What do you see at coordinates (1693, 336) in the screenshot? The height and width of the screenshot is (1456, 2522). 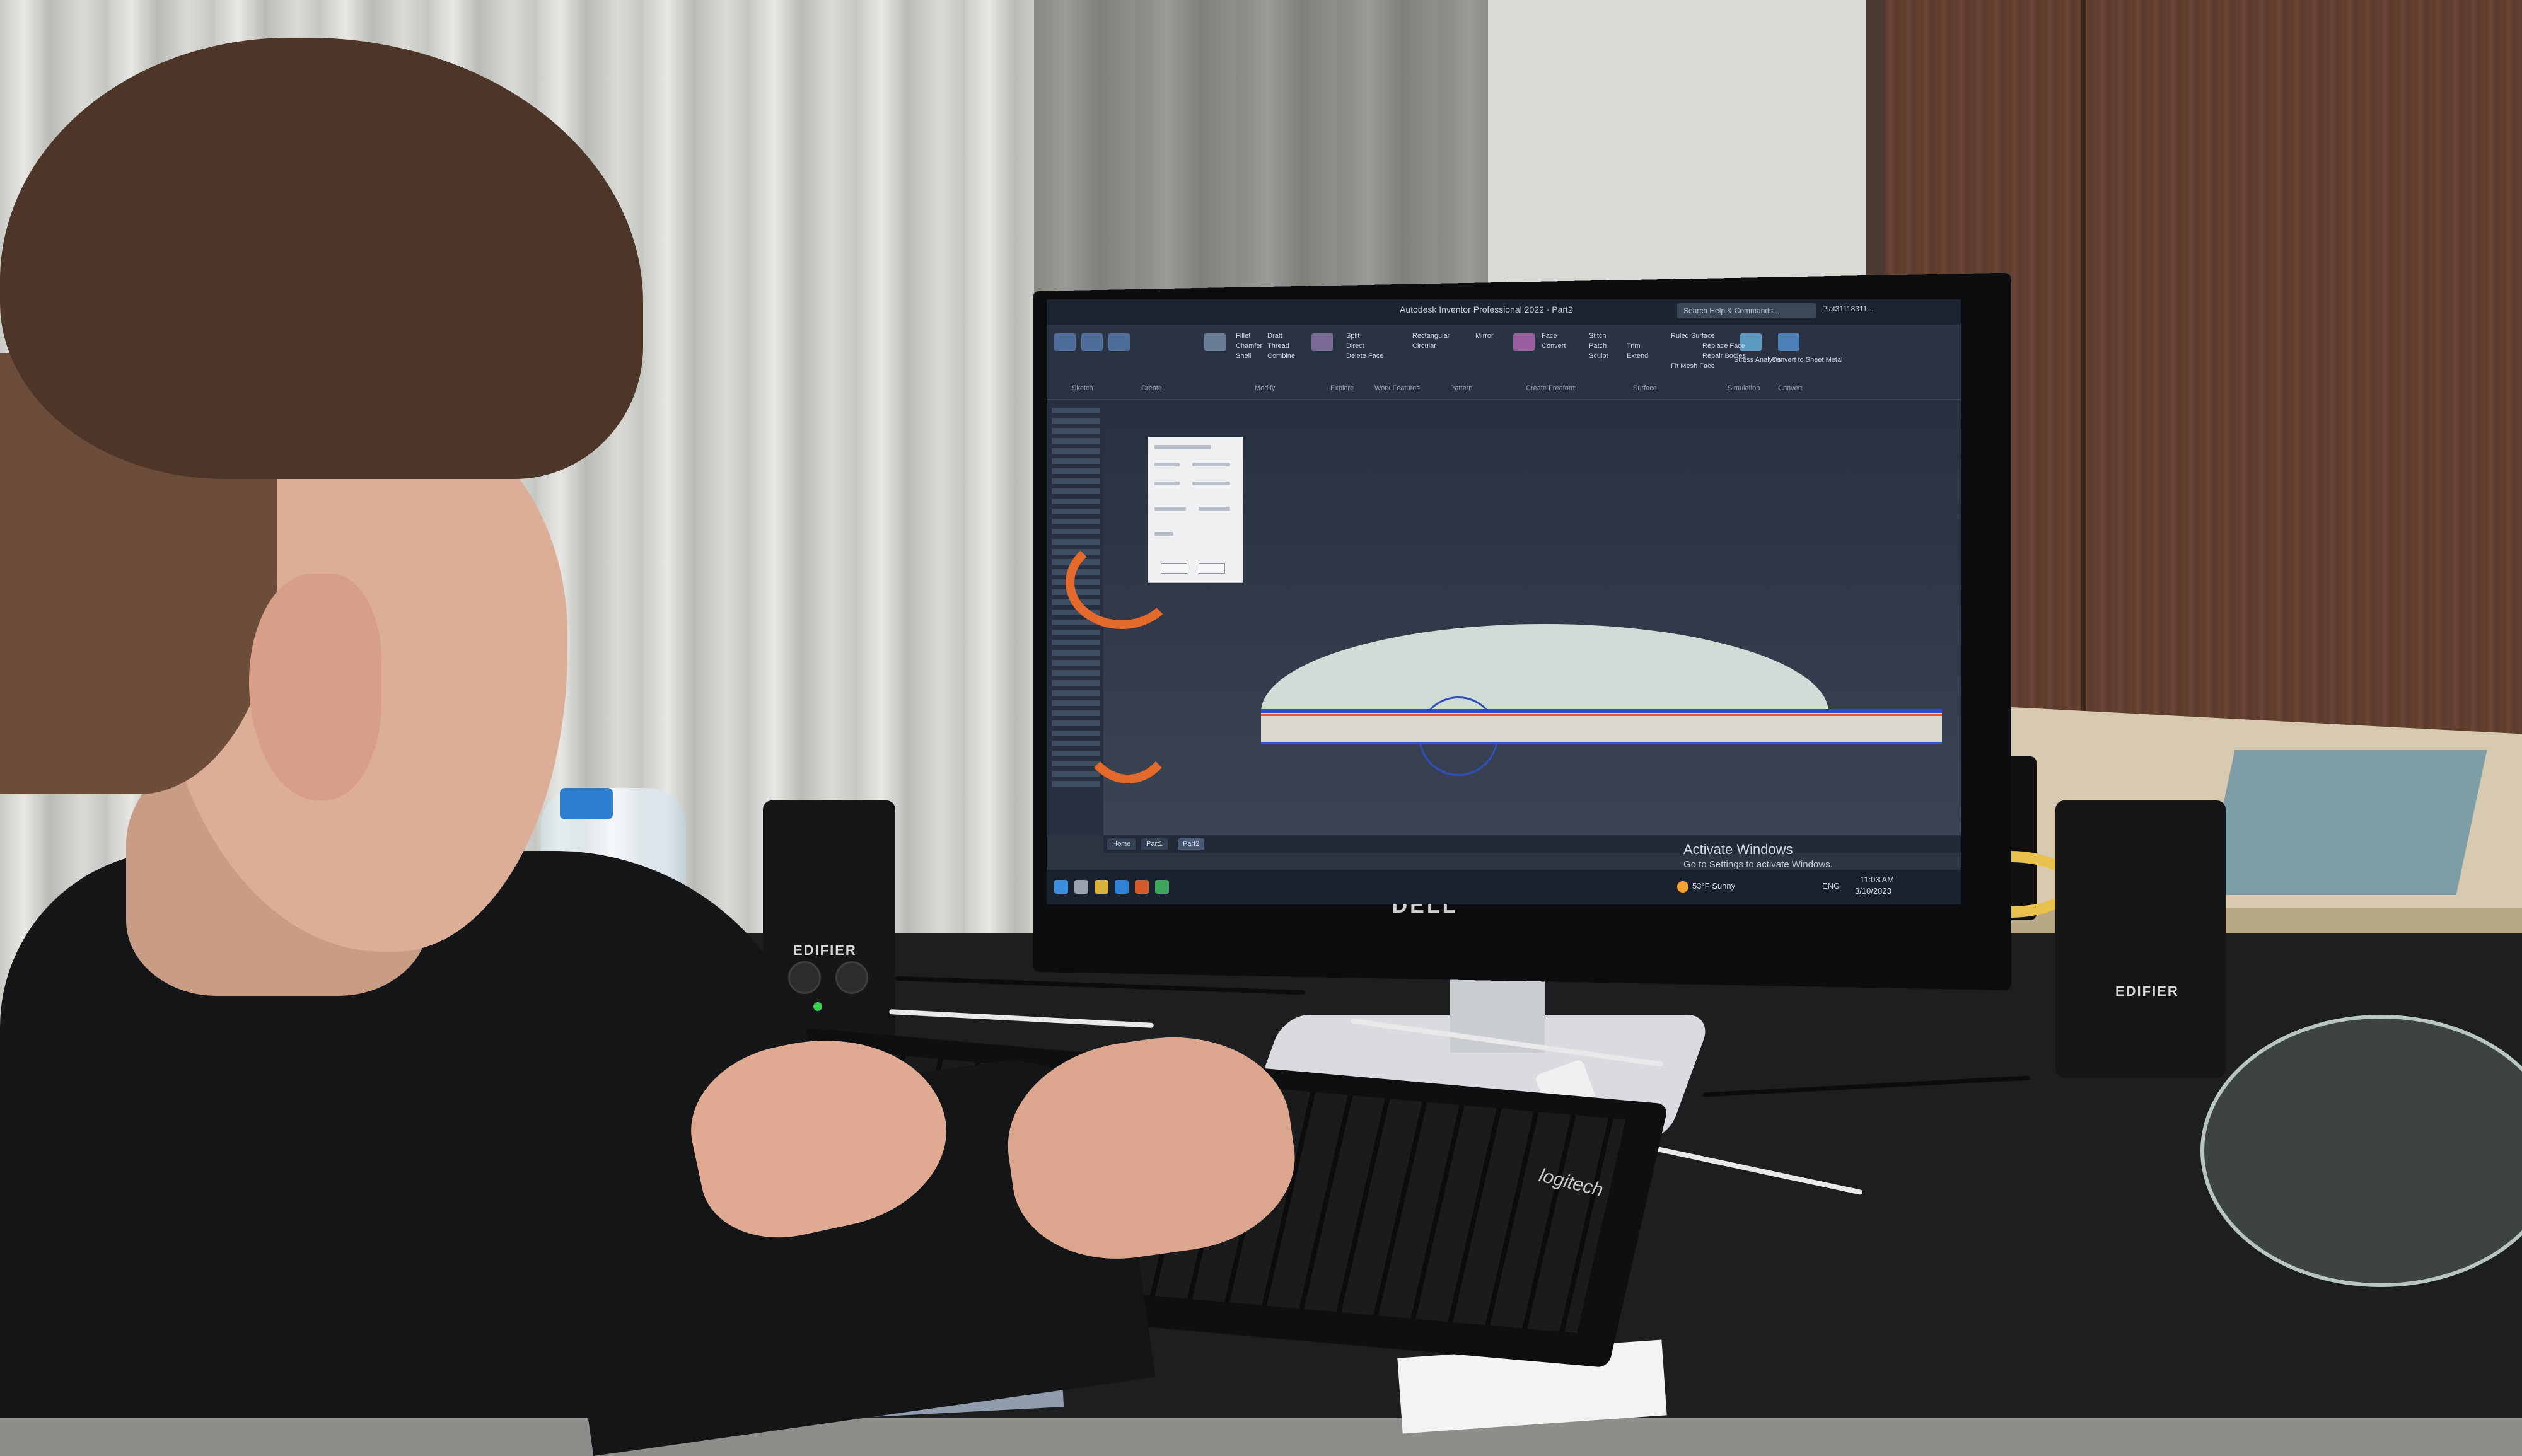 I see `ribbon-command: Ruled Surface` at bounding box center [1693, 336].